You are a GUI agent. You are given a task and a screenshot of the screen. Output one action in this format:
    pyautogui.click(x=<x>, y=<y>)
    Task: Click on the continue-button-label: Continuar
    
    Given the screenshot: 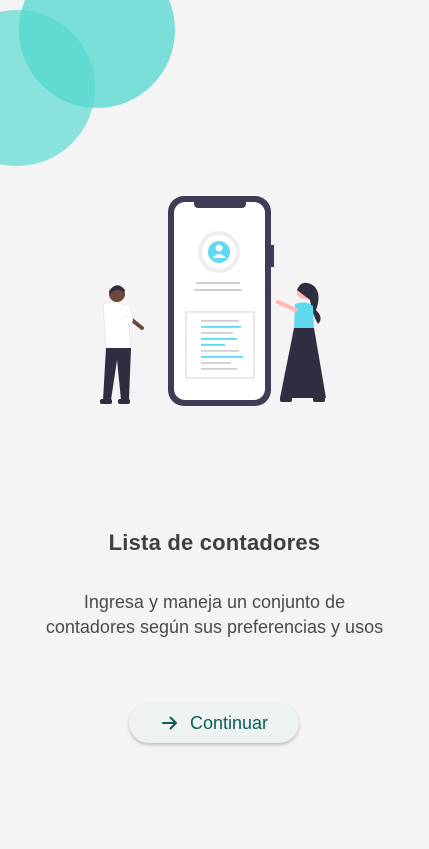 What is the action you would take?
    pyautogui.click(x=229, y=722)
    